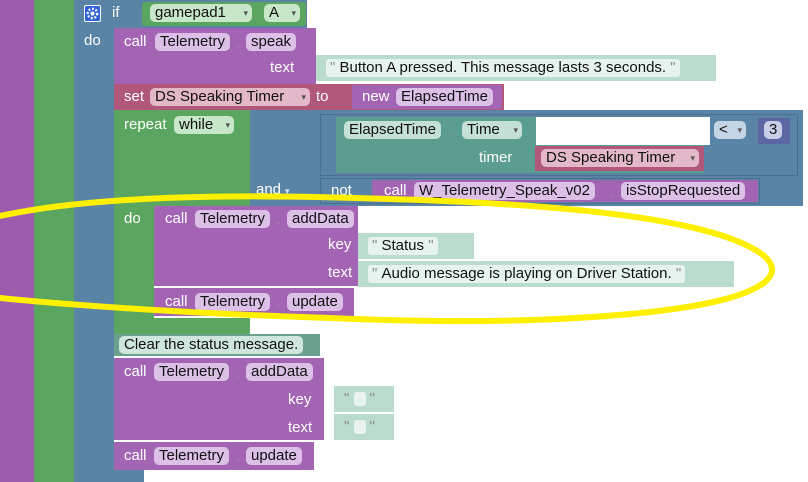 The image size is (808, 482). I want to click on loop-adddata-call-label: call, so click(176, 218).